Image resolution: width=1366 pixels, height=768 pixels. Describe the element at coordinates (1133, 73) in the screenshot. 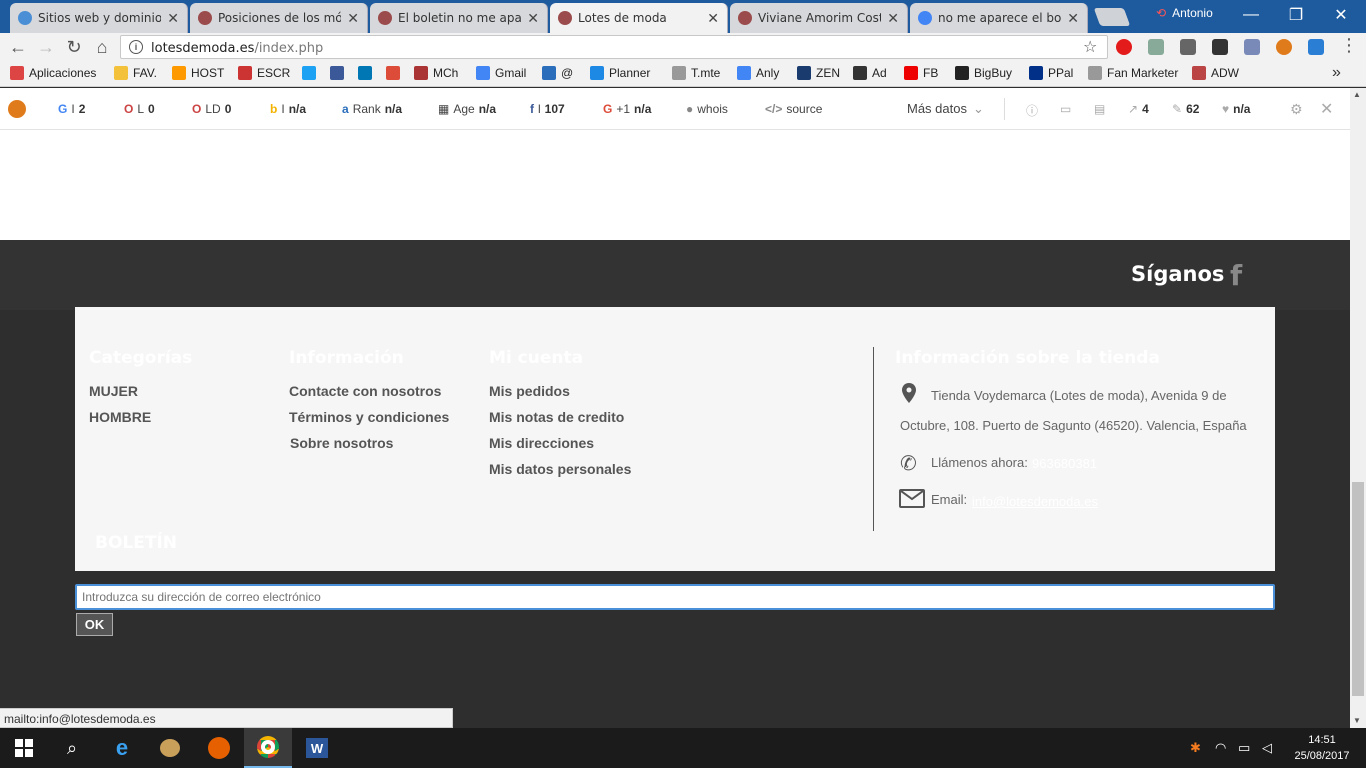

I see `bookmark-item: Fan Marketer` at that location.